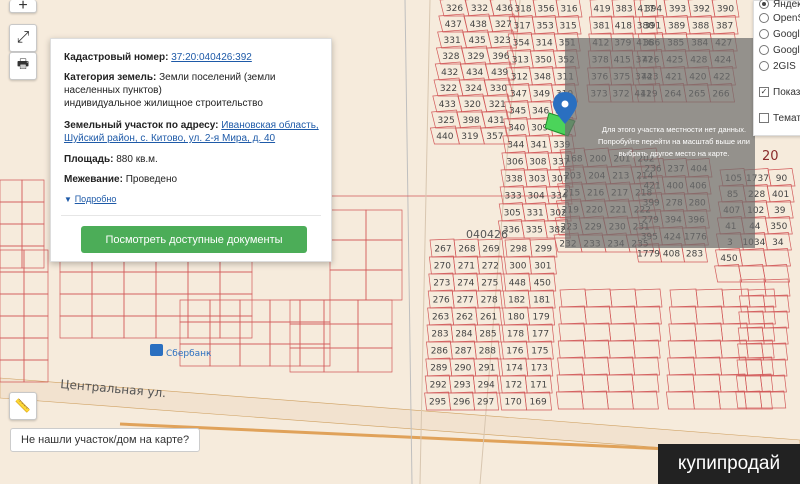 This screenshot has height=484, width=800. I want to click on plot-number-label: 354, so click(521, 44).